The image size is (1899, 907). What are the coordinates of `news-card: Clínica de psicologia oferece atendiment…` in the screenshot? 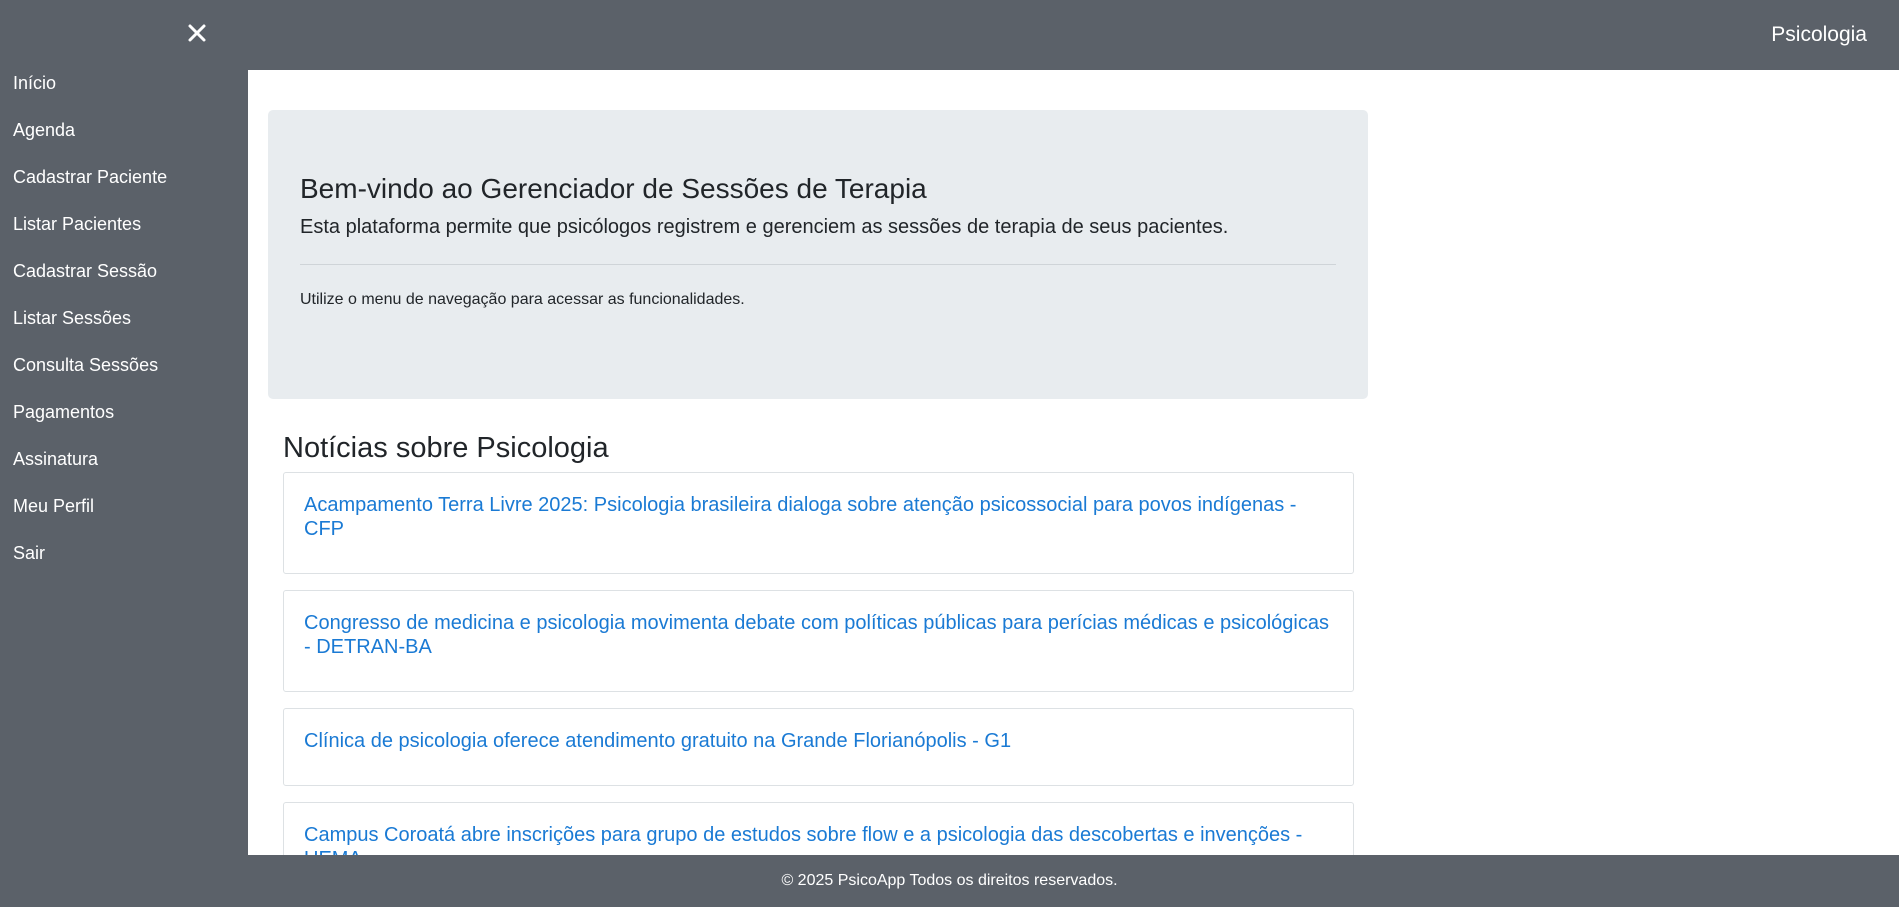 It's located at (818, 747).